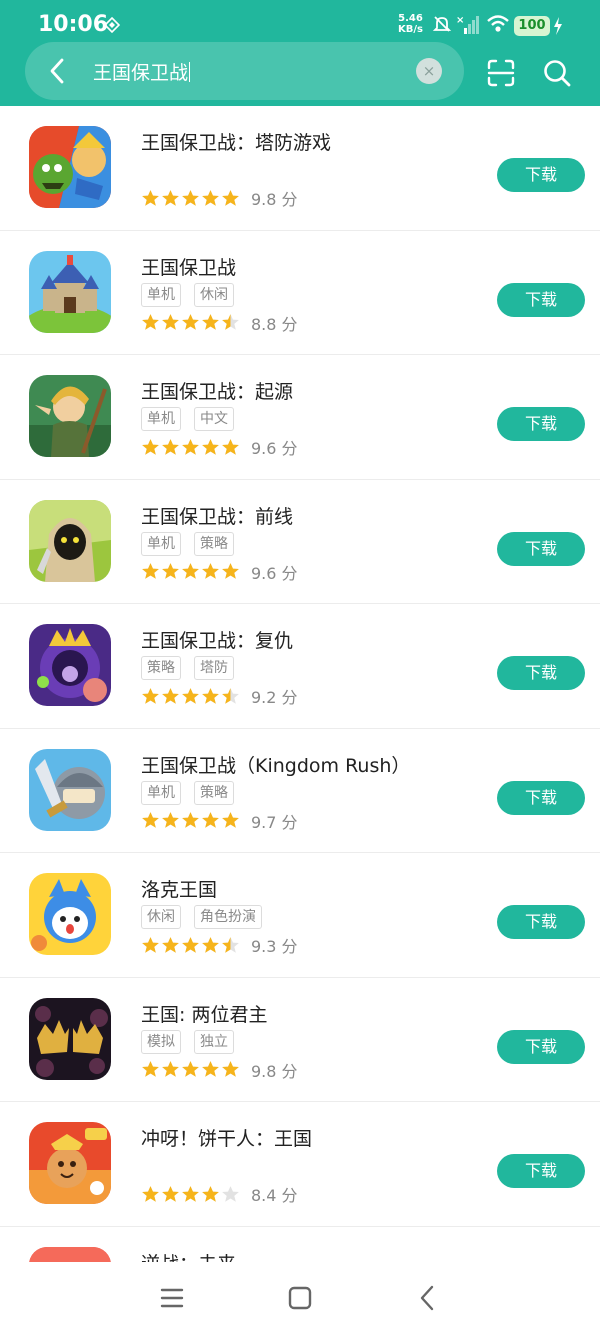 This screenshot has width=600, height=1333. What do you see at coordinates (300, 417) in the screenshot?
I see `list-item: 王国保卫战：起源 单机 中文 9.6 分 下载` at bounding box center [300, 417].